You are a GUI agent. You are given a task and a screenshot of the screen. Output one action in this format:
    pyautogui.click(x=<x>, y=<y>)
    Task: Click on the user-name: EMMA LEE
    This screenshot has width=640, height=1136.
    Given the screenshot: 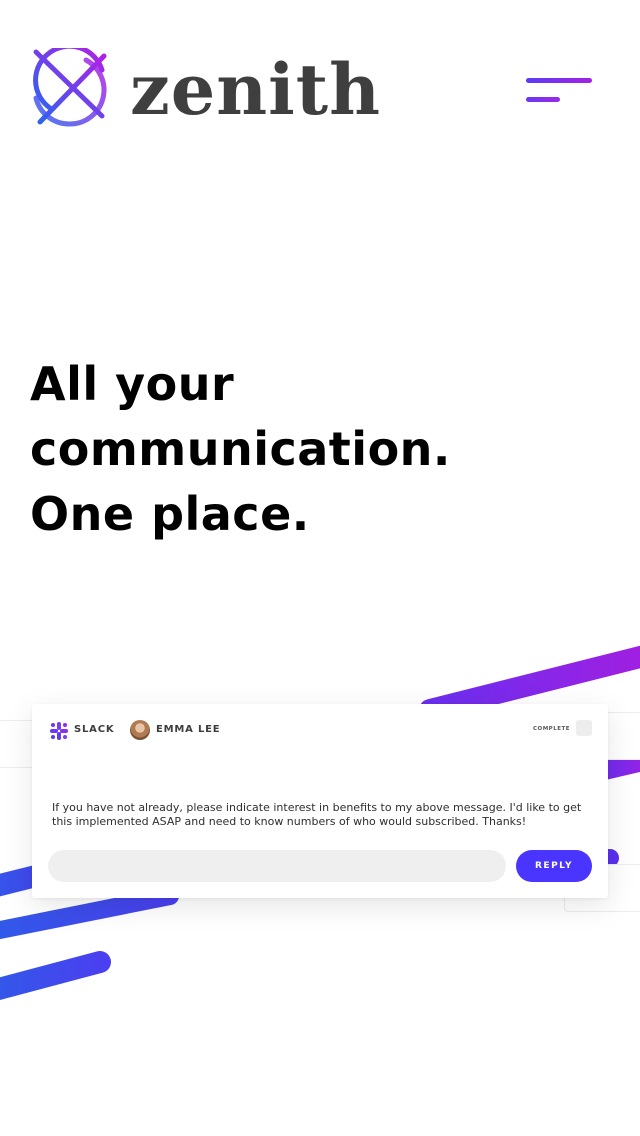 What is the action you would take?
    pyautogui.click(x=188, y=729)
    